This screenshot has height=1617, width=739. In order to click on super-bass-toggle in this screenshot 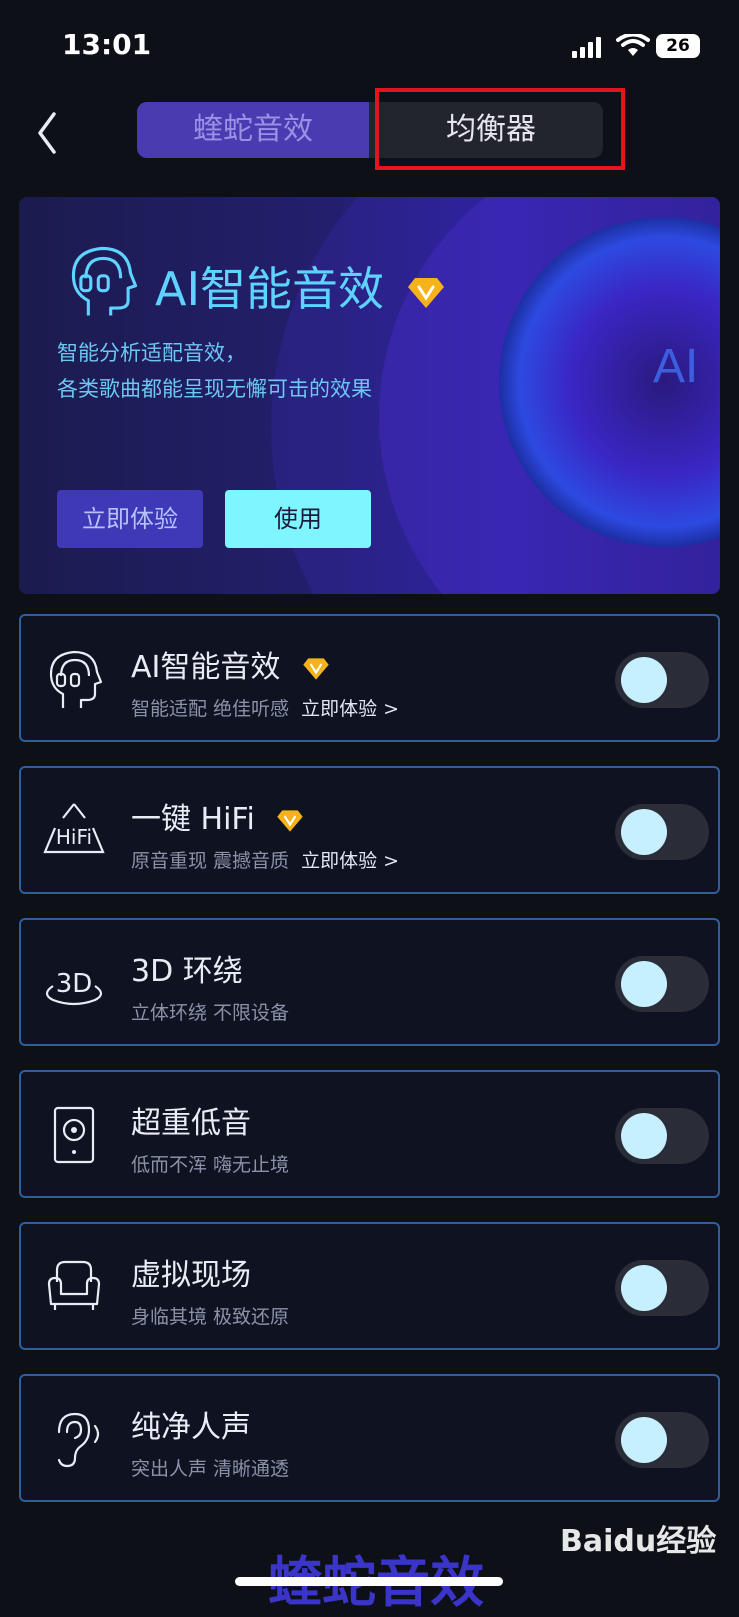, I will do `click(662, 1136)`.